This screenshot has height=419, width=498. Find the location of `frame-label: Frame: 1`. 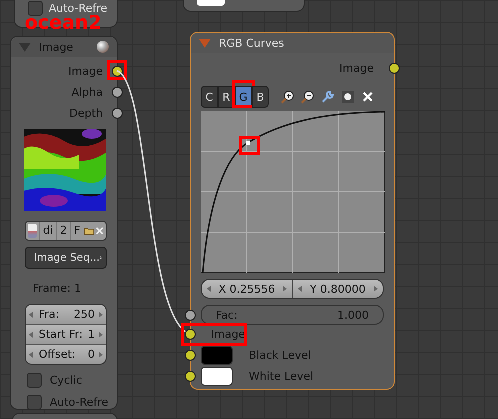

frame-label: Frame: 1 is located at coordinates (57, 289).